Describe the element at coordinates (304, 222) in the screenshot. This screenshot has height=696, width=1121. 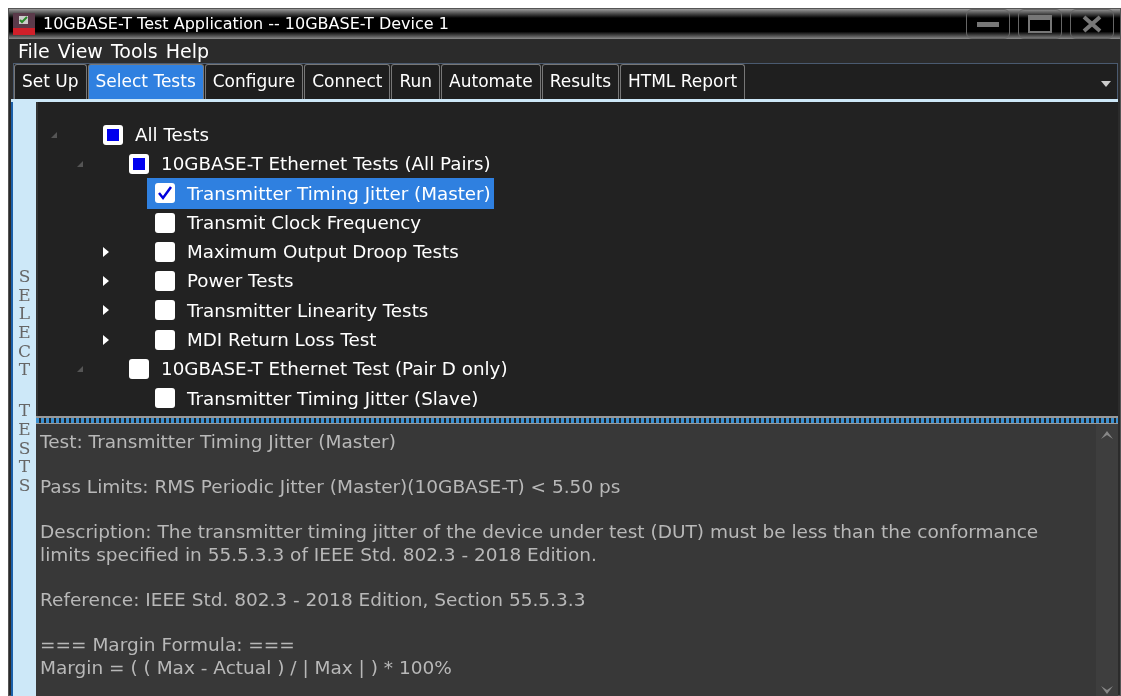
I see `tree-item-label: Transmit Clock Frequency` at that location.